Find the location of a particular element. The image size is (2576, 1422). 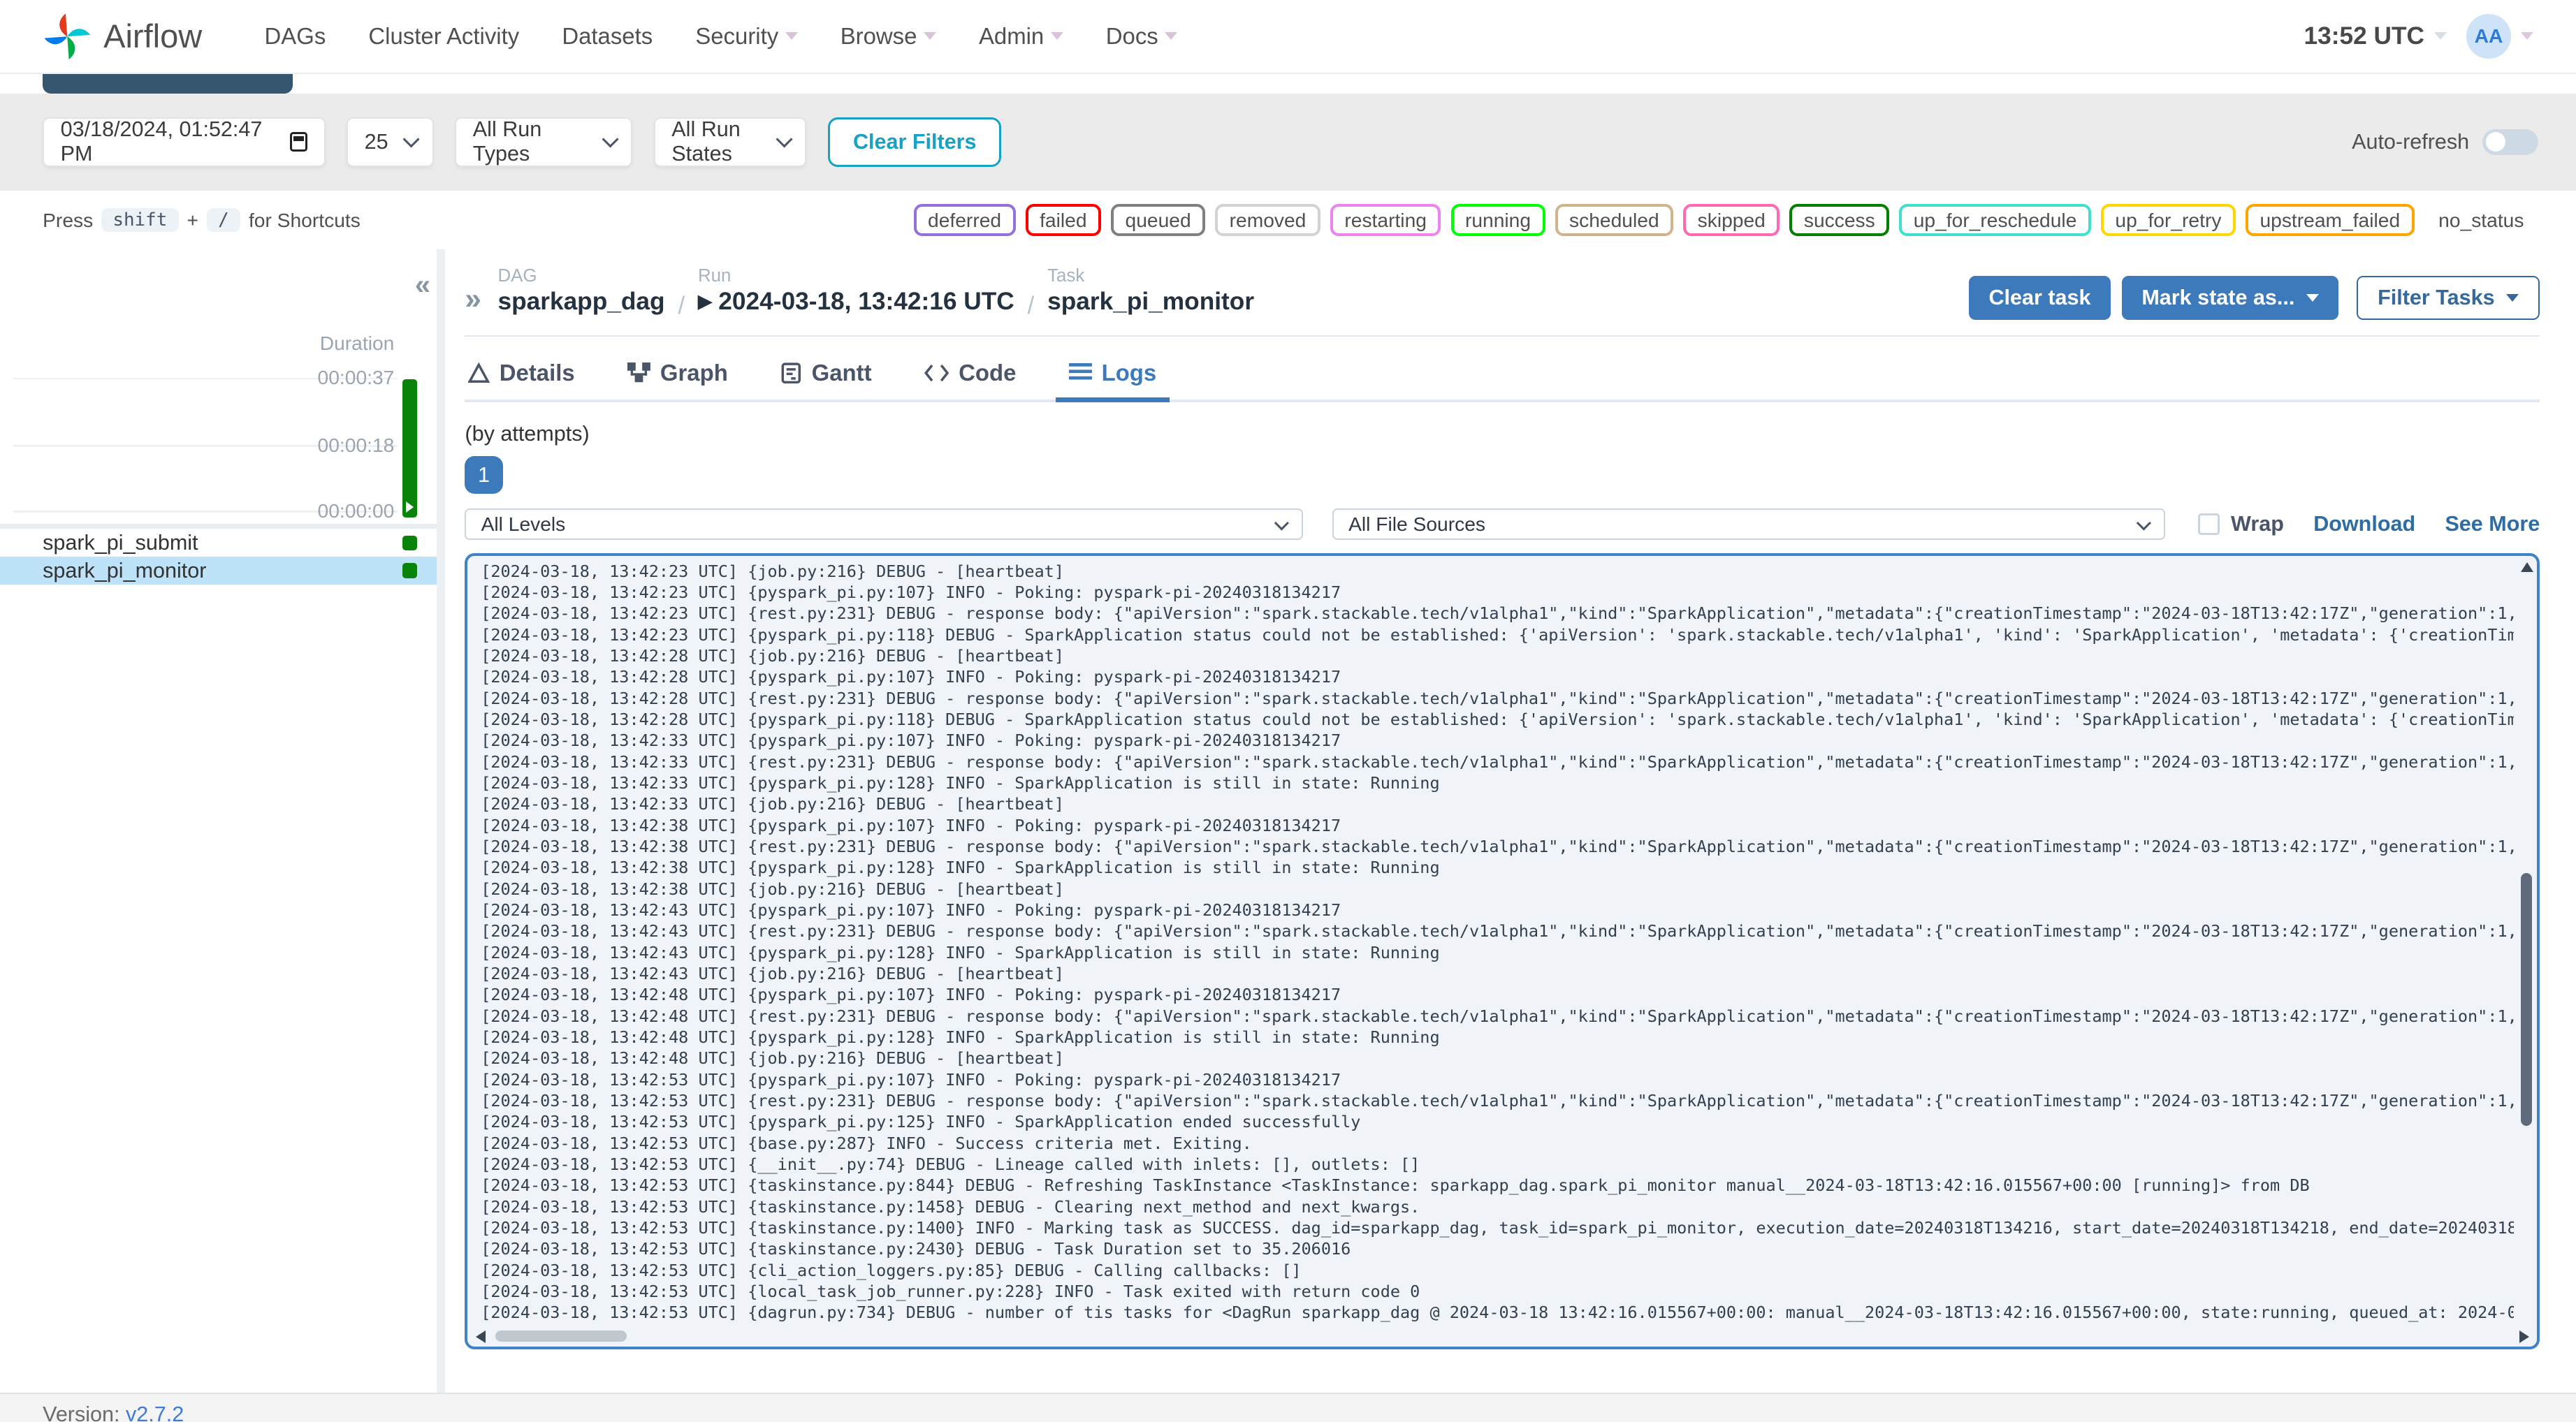

sidebar-panel-divider is located at coordinates (441, 821).